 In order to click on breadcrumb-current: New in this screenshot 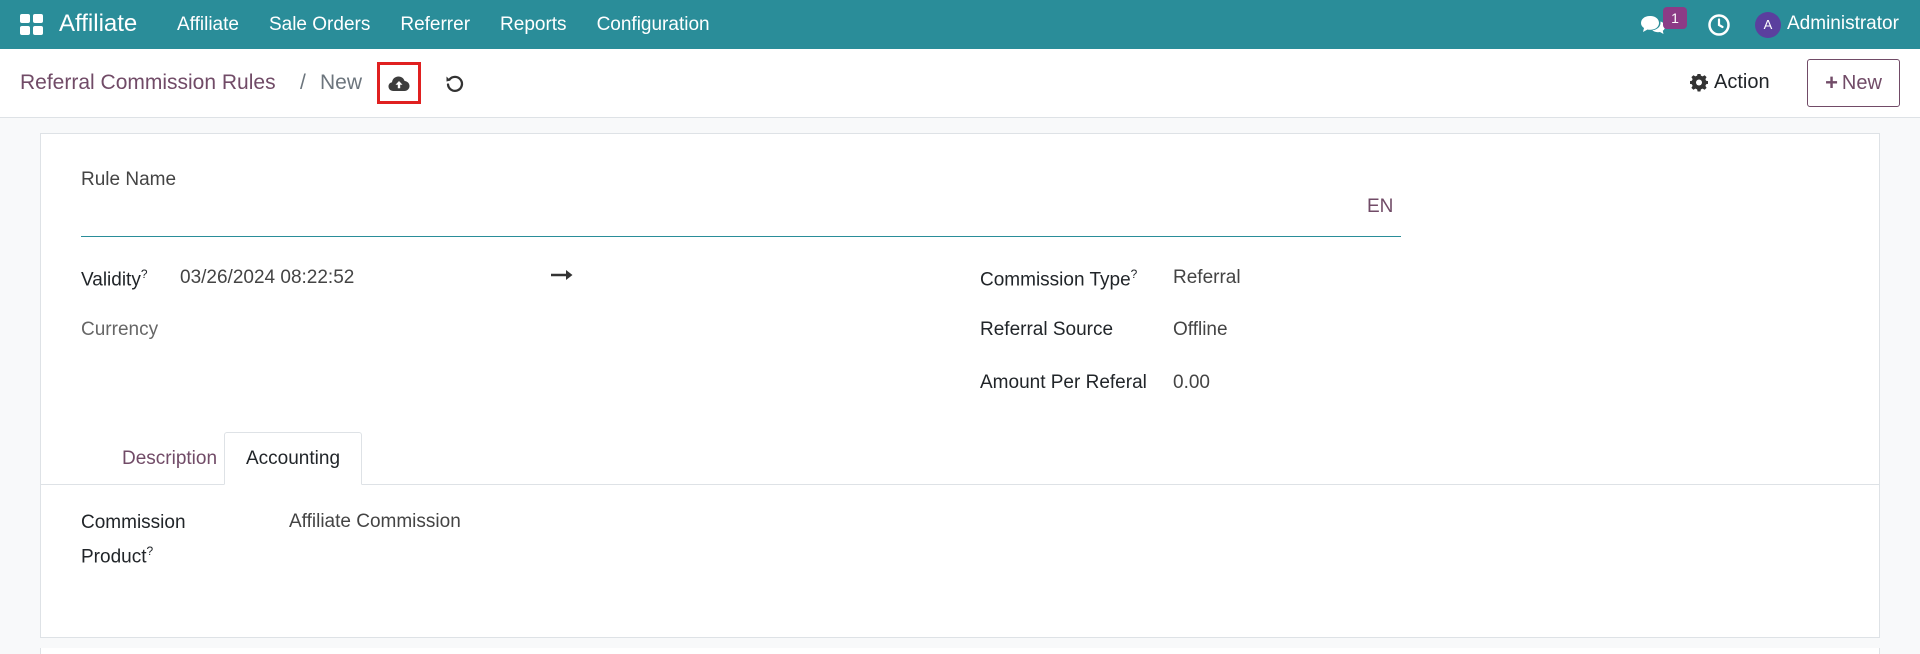, I will do `click(341, 82)`.